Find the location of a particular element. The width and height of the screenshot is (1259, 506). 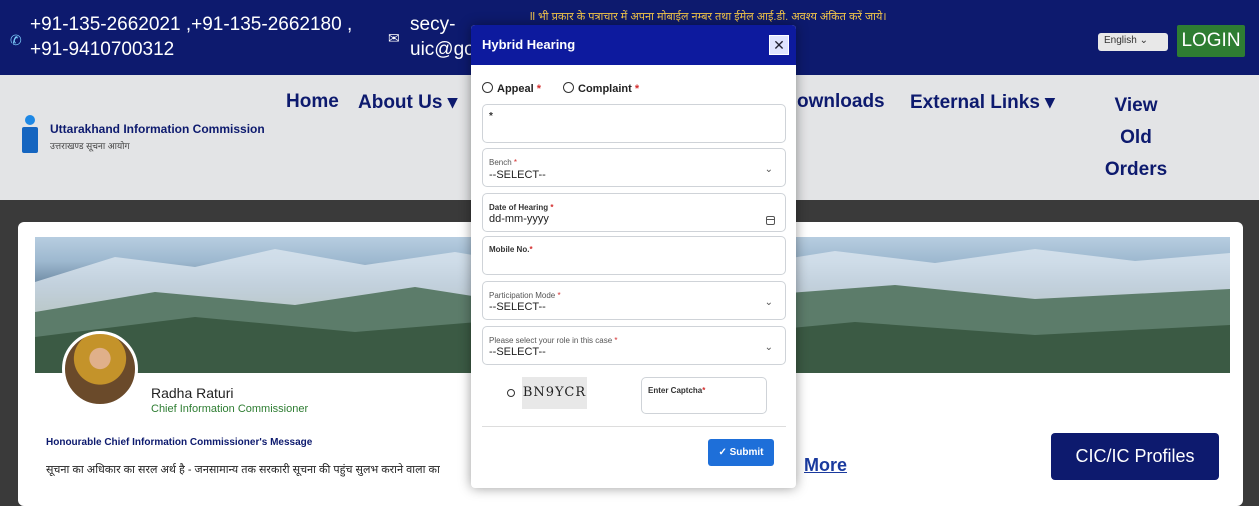

participation-label: Participation Mode * is located at coordinates (525, 295).